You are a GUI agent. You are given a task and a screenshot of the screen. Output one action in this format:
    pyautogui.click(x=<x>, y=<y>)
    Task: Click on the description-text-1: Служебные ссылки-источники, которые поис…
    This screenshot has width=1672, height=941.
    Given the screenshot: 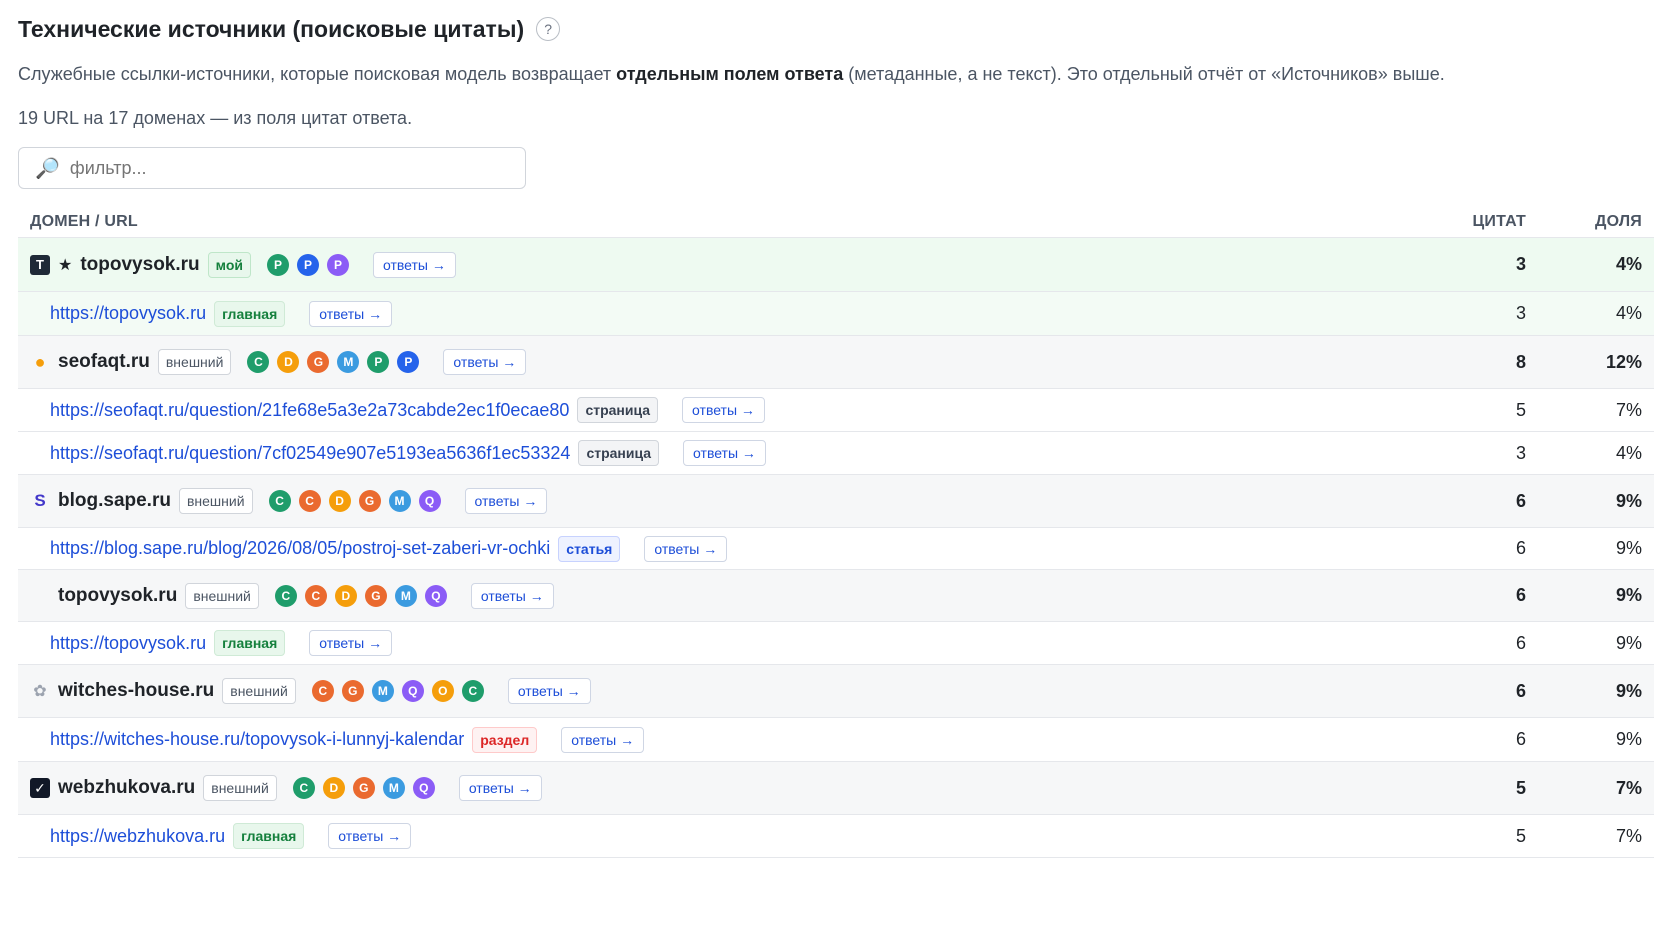 What is the action you would take?
    pyautogui.click(x=317, y=74)
    